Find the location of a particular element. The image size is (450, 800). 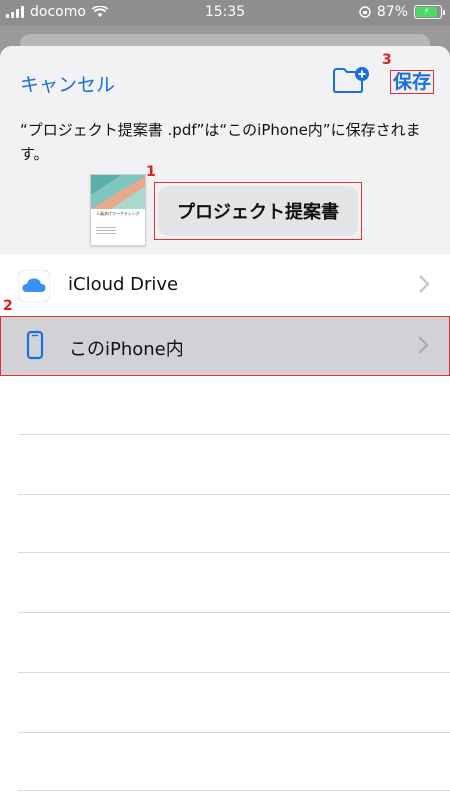

save-message: “プロジェクト提案書 .pdf”は“このiPhone内”に保存されます。 is located at coordinates (220, 142).